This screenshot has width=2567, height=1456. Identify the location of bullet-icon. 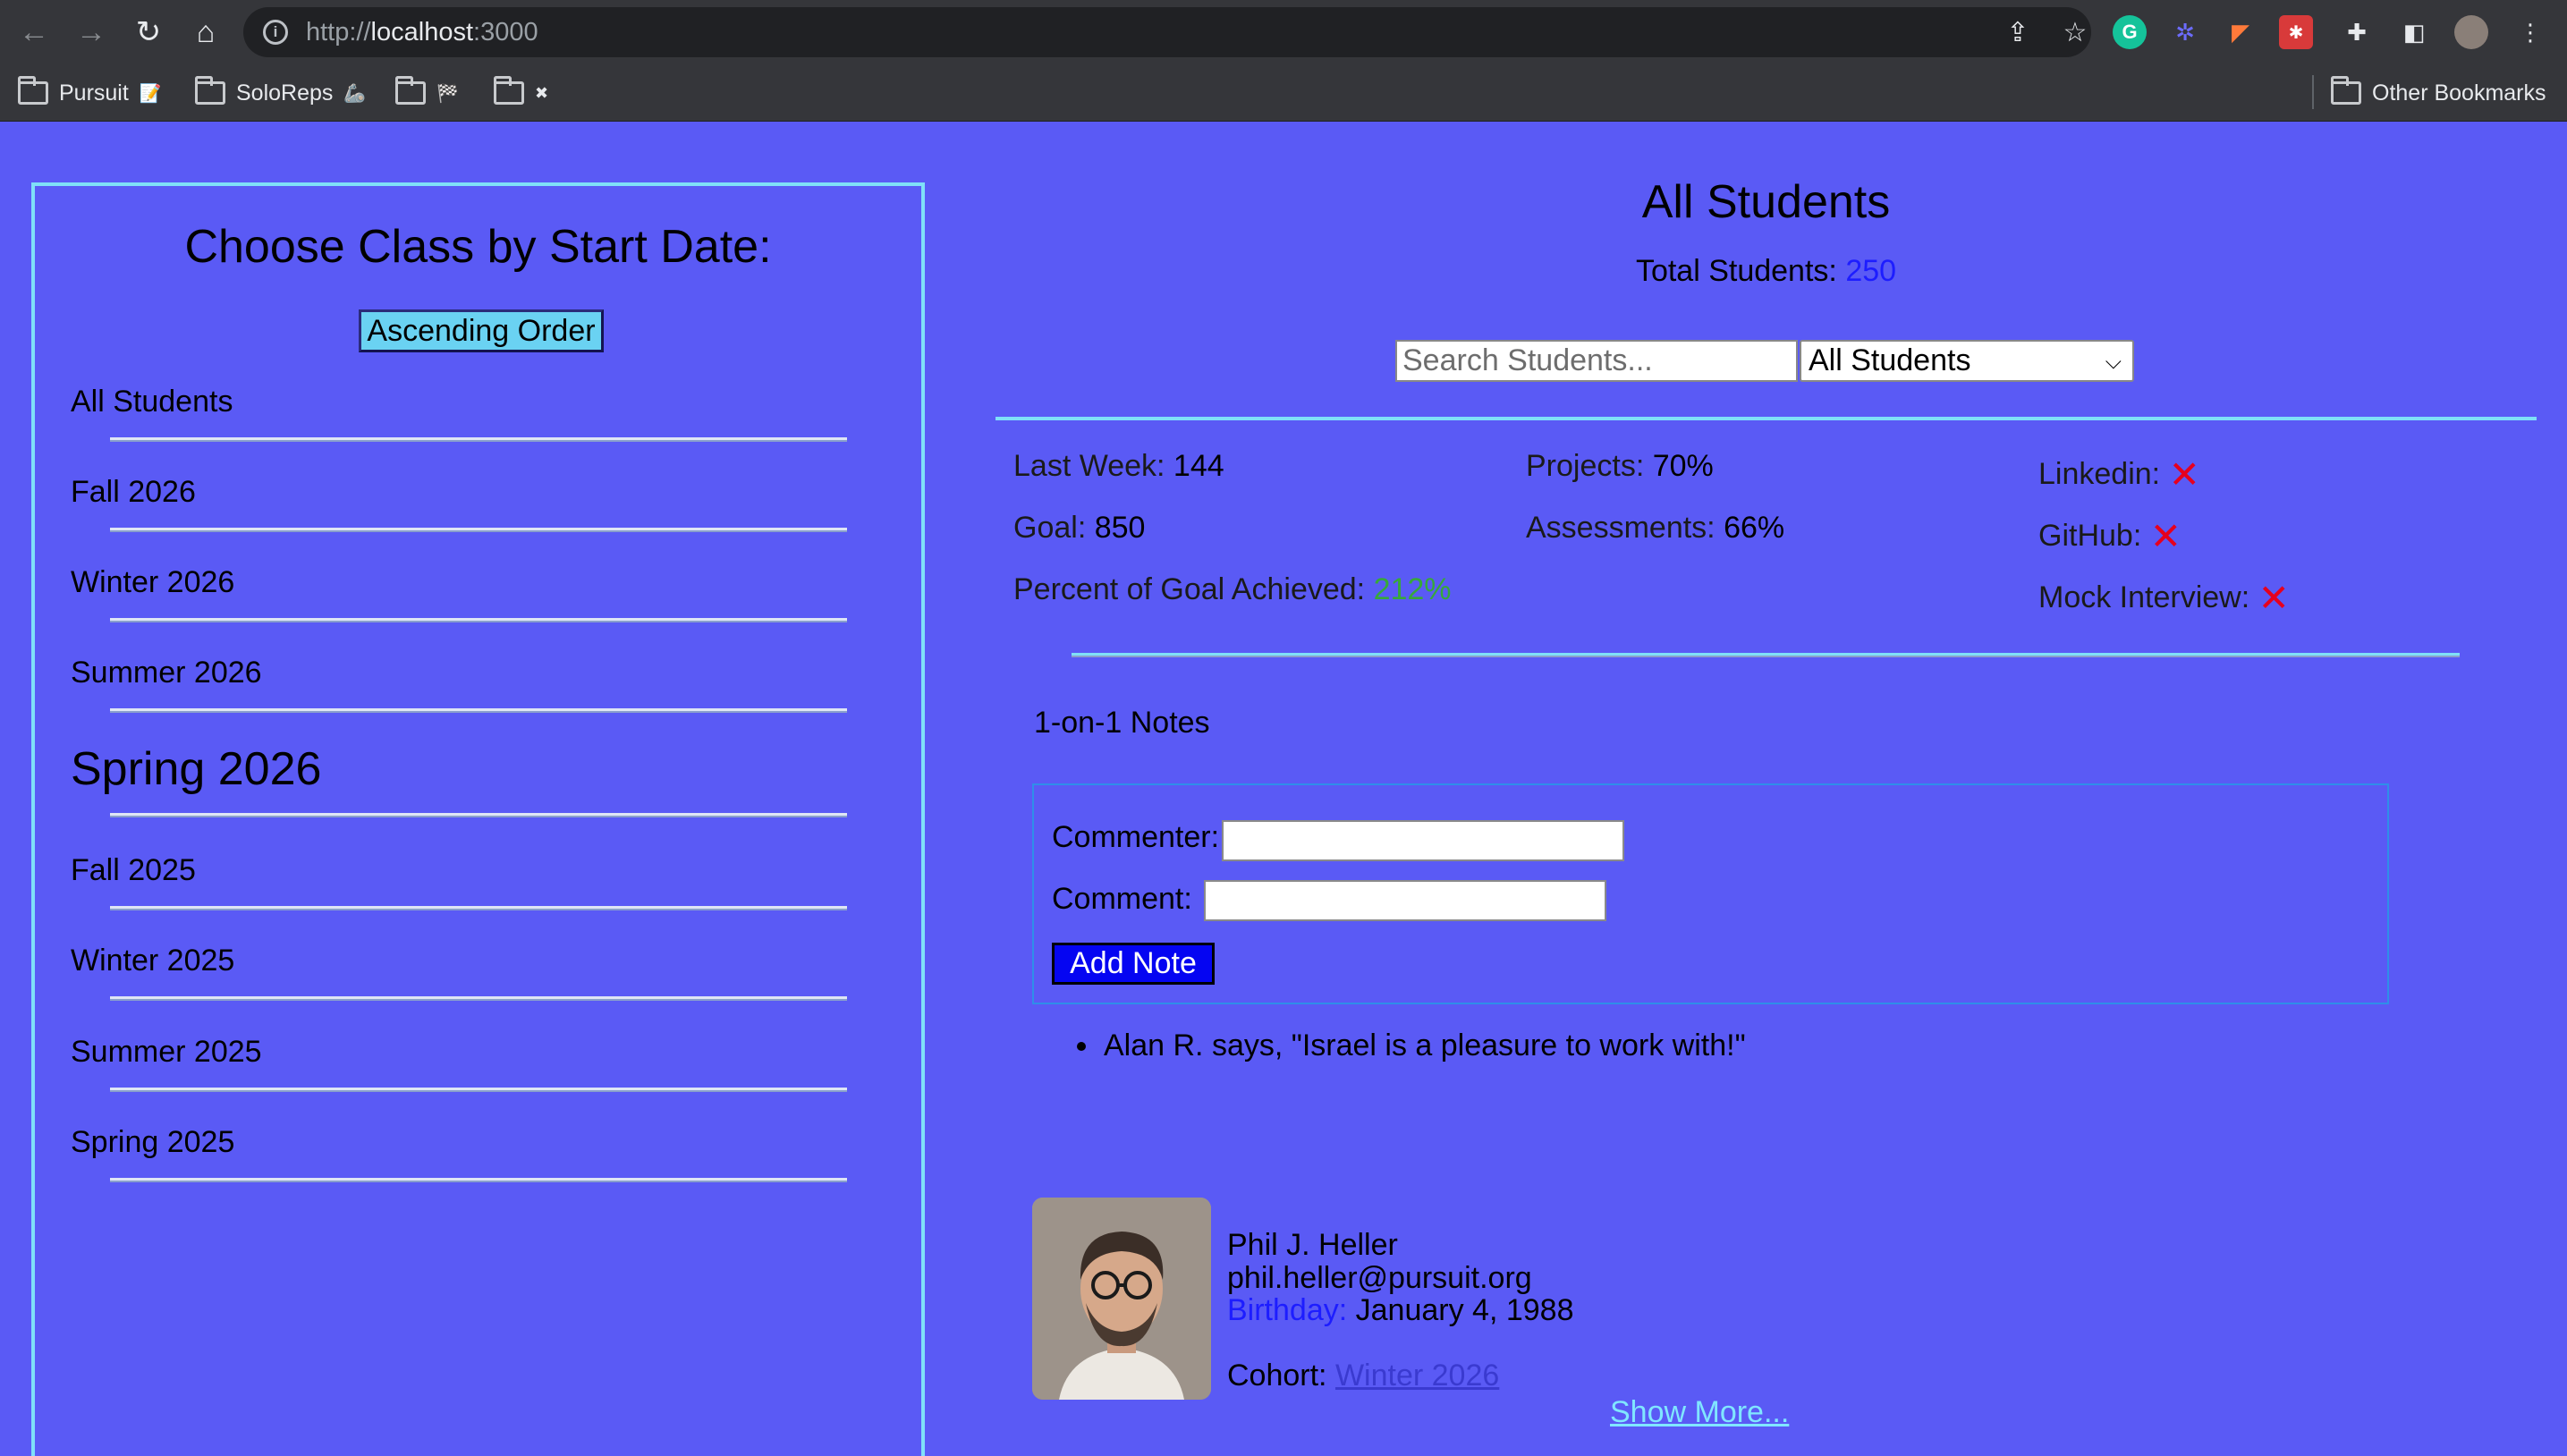
(1081, 1046).